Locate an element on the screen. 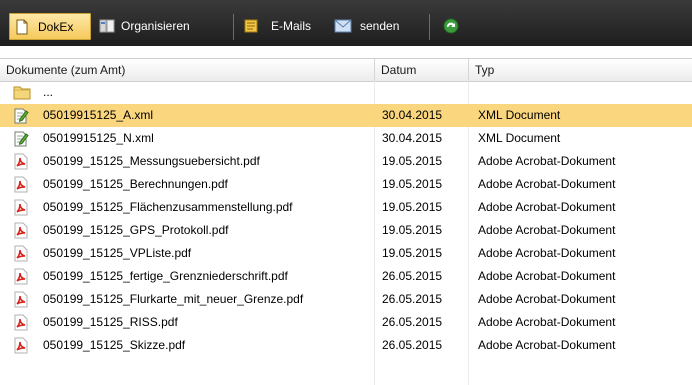 Image resolution: width=692 pixels, height=385 pixels. dokex-label: DokEx is located at coordinates (56, 26).